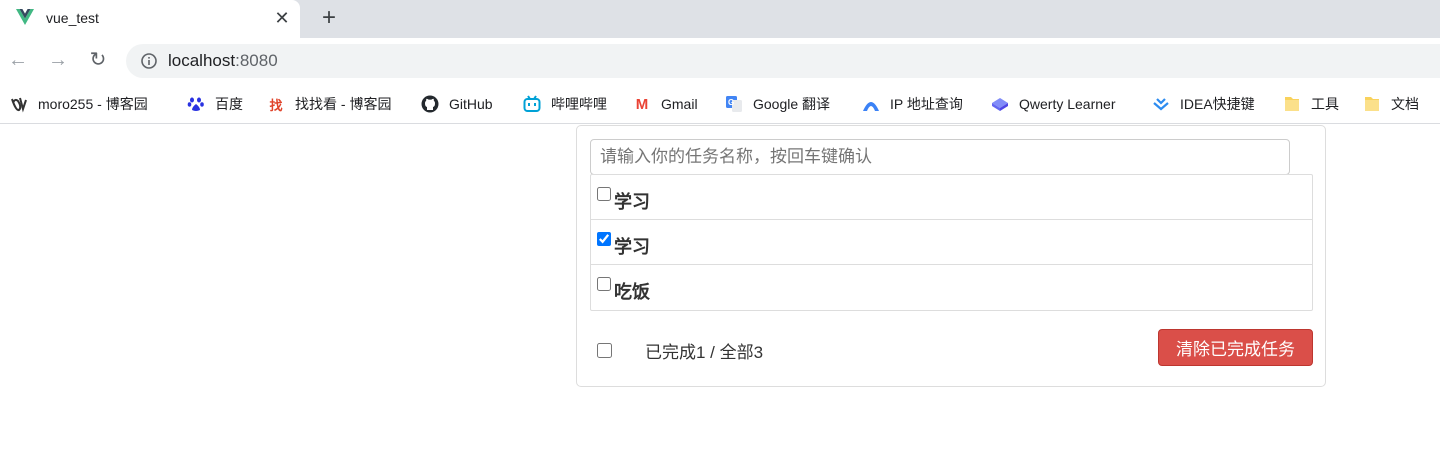 The height and width of the screenshot is (470, 1440). Describe the element at coordinates (1235, 347) in the screenshot. I see `clear-completed-button: 清除已完成任务` at that location.